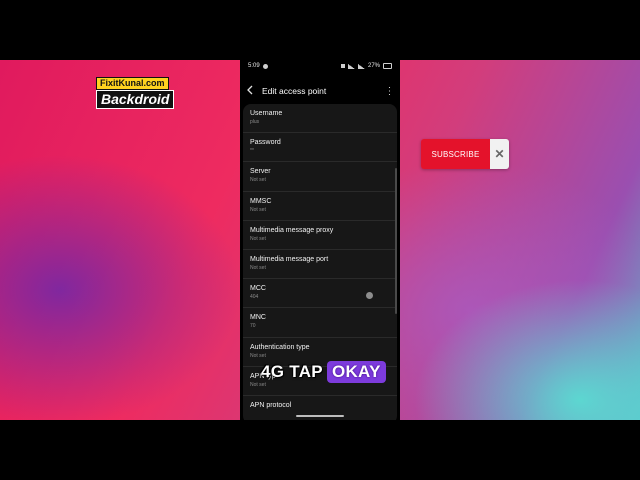 This screenshot has width=640, height=480. What do you see at coordinates (323, 372) in the screenshot?
I see `video-caption: 4G TAP OKAY` at bounding box center [323, 372].